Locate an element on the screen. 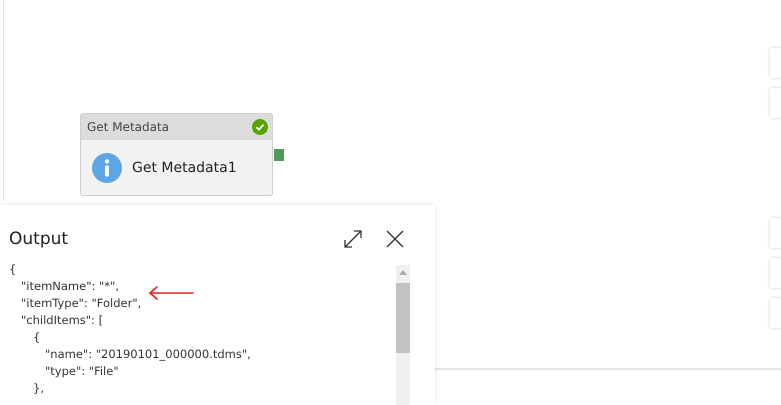 Image resolution: width=781 pixels, height=405 pixels. code-line: "childItems": [ is located at coordinates (62, 320).